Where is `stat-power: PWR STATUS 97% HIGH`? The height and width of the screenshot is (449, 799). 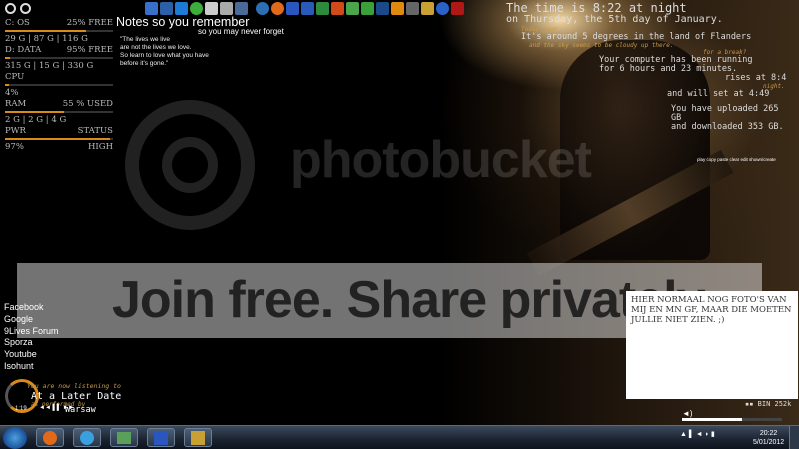 stat-power: PWR STATUS 97% HIGH is located at coordinates (59, 139).